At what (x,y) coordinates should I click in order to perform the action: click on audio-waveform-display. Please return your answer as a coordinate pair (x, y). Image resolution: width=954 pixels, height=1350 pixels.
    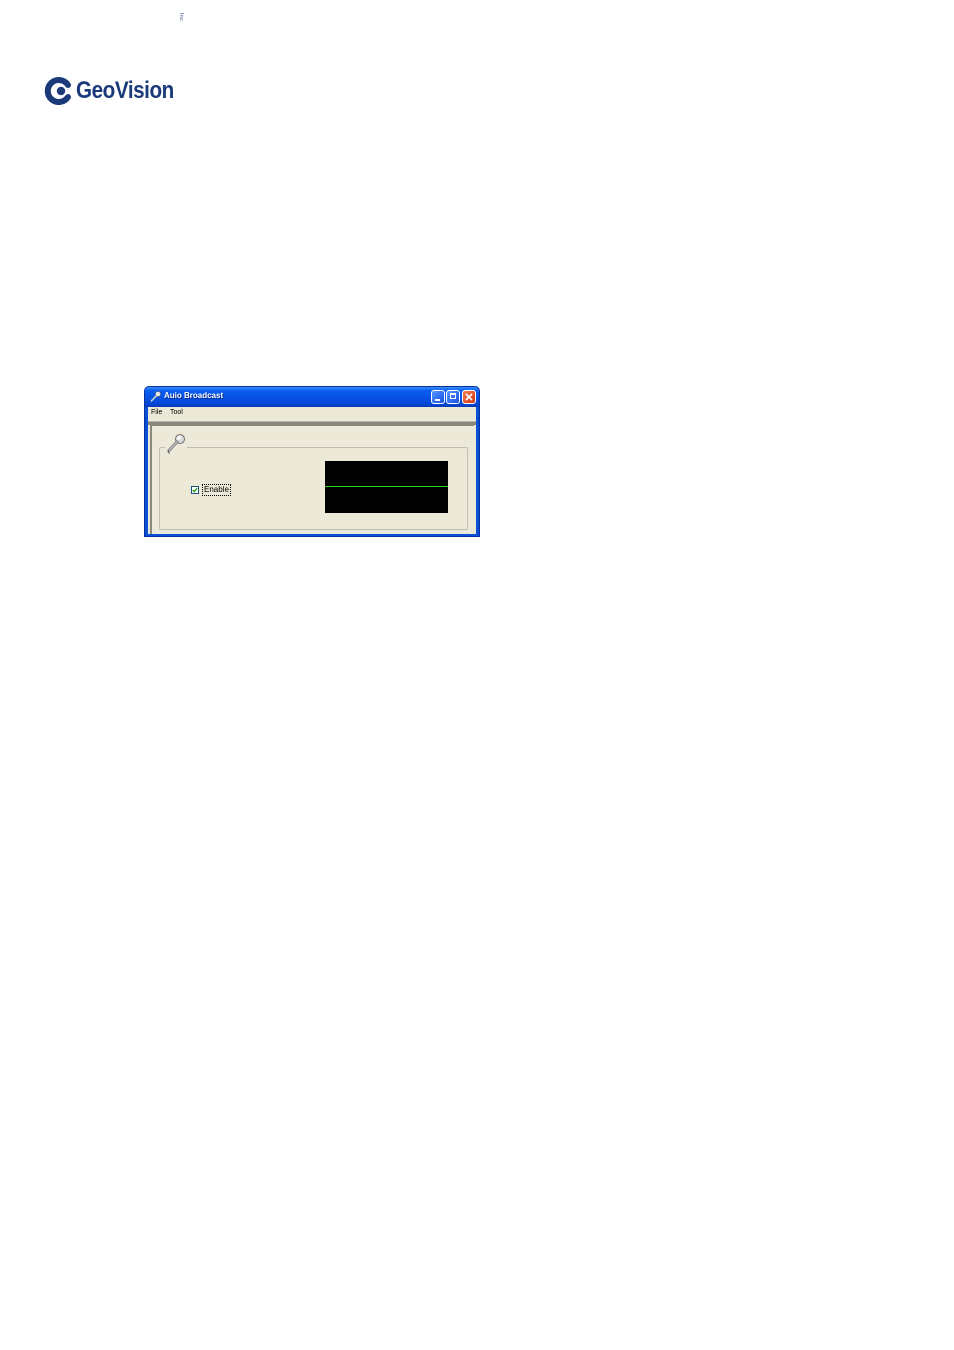
    Looking at the image, I should click on (386, 487).